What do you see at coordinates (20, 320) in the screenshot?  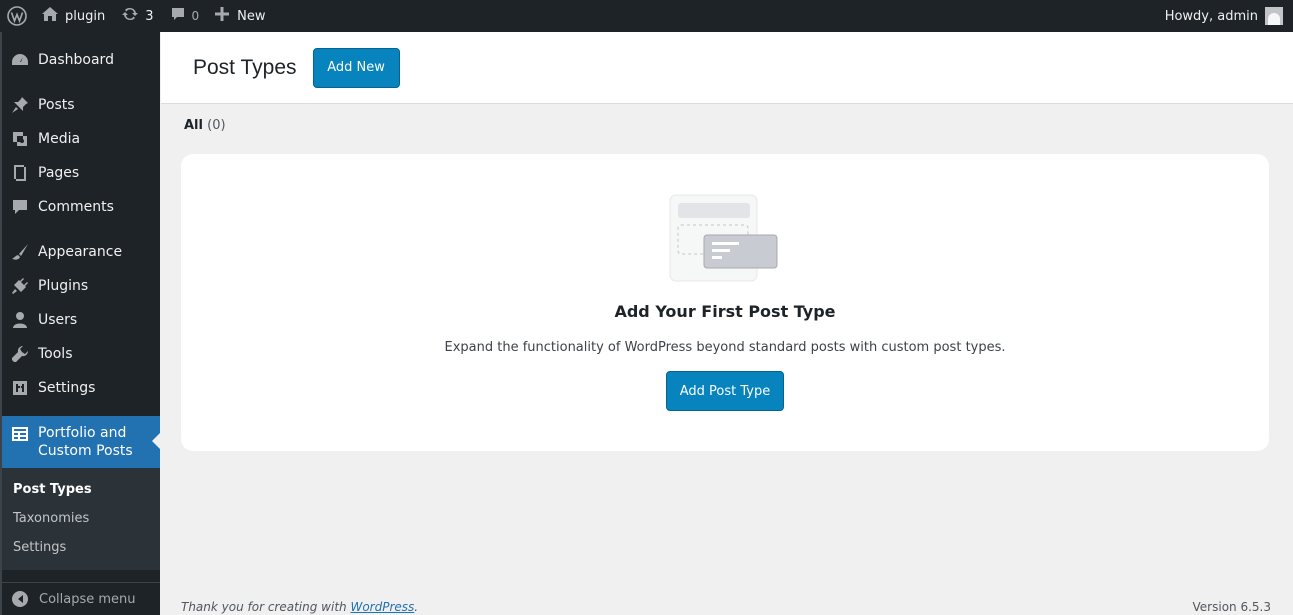 I see `user-icon` at bounding box center [20, 320].